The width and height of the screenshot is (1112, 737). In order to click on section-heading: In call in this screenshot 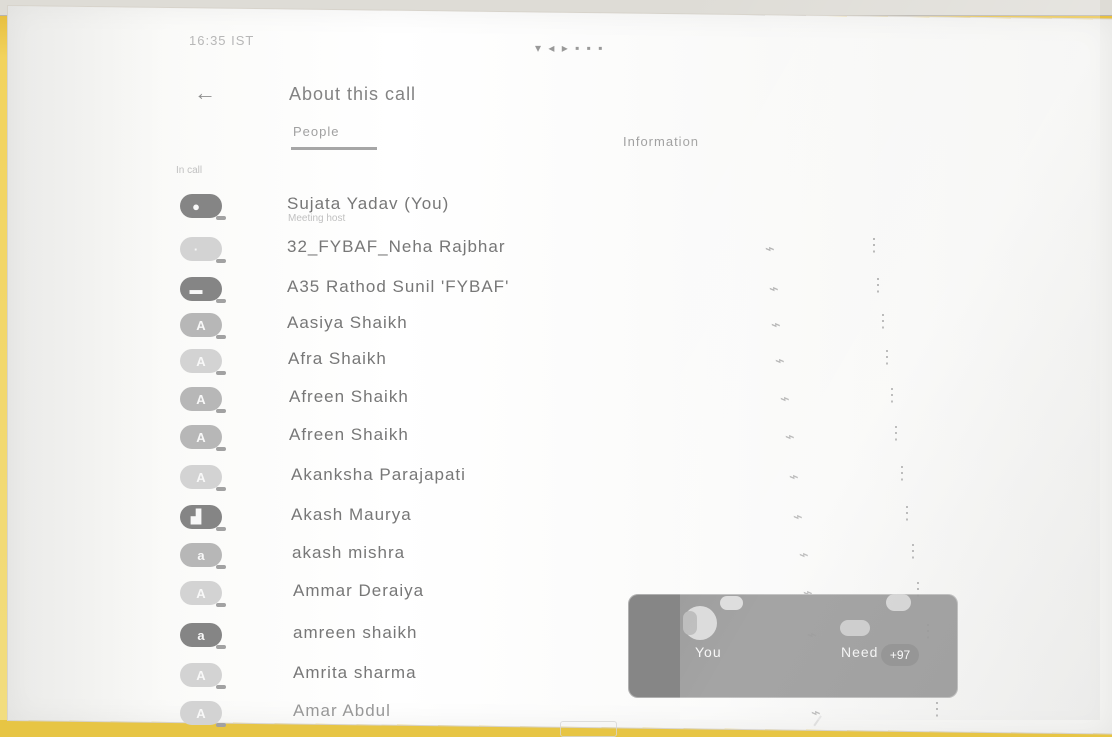, I will do `click(189, 170)`.